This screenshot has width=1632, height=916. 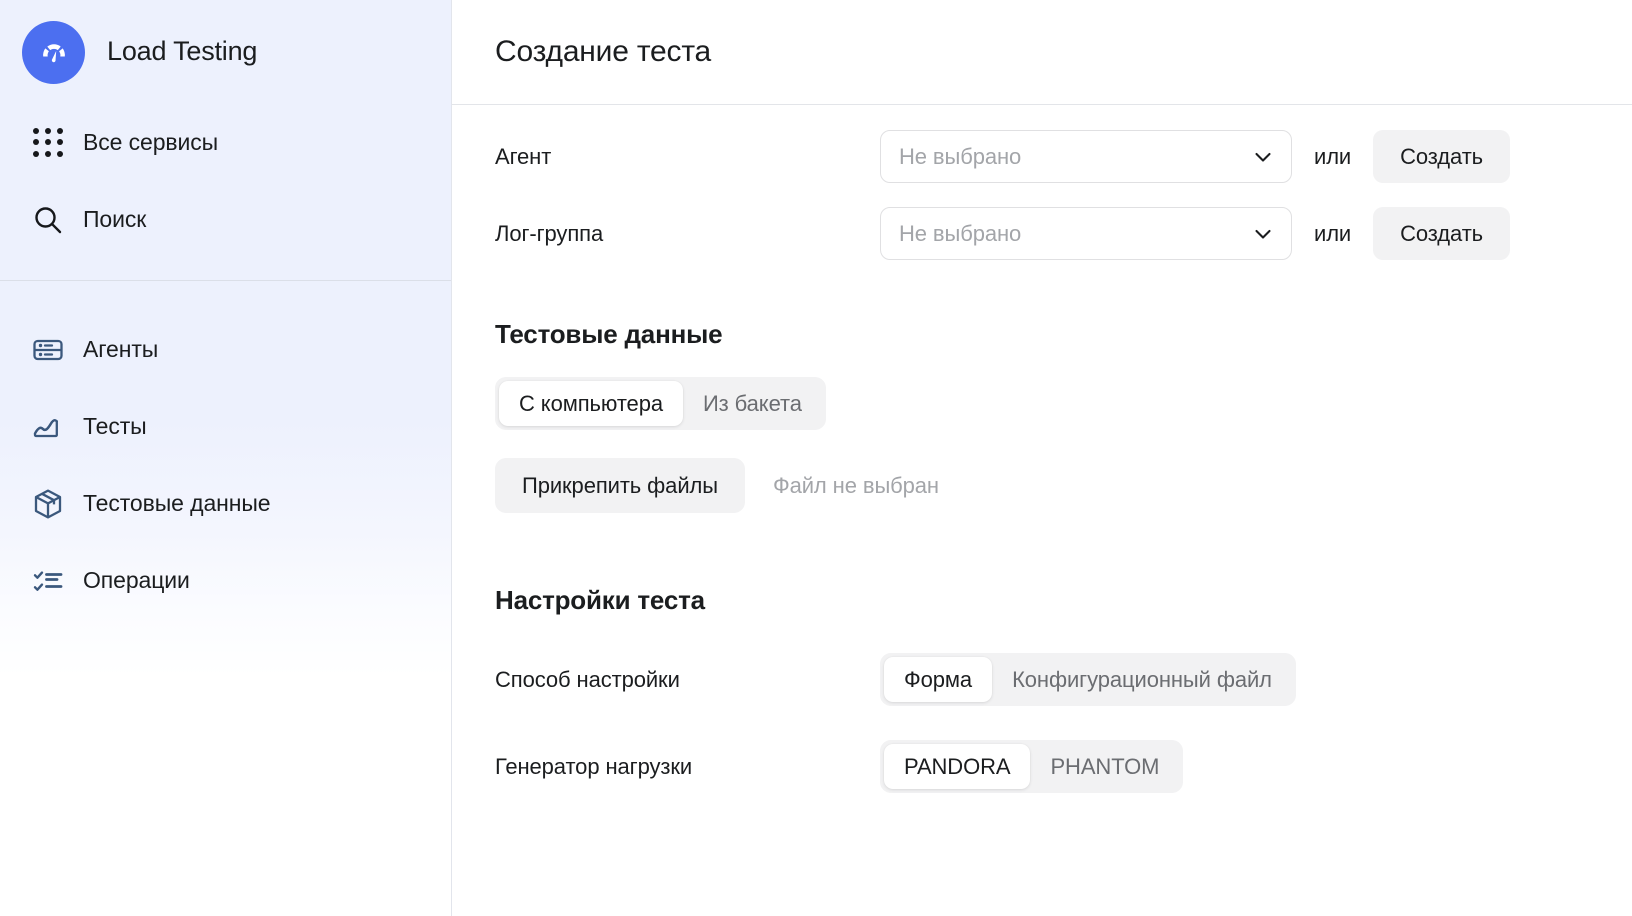 I want to click on server-icon, so click(x=48, y=350).